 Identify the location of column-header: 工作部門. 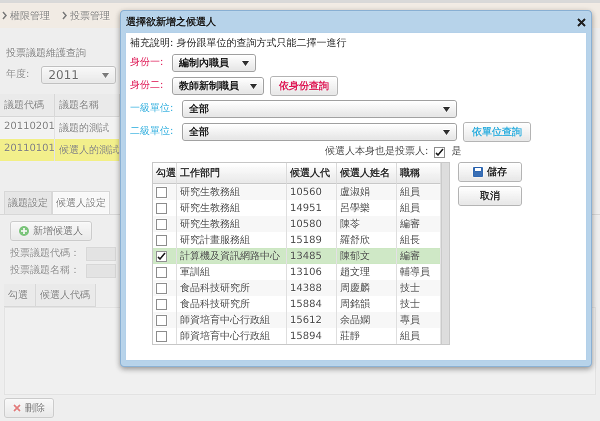
(232, 173).